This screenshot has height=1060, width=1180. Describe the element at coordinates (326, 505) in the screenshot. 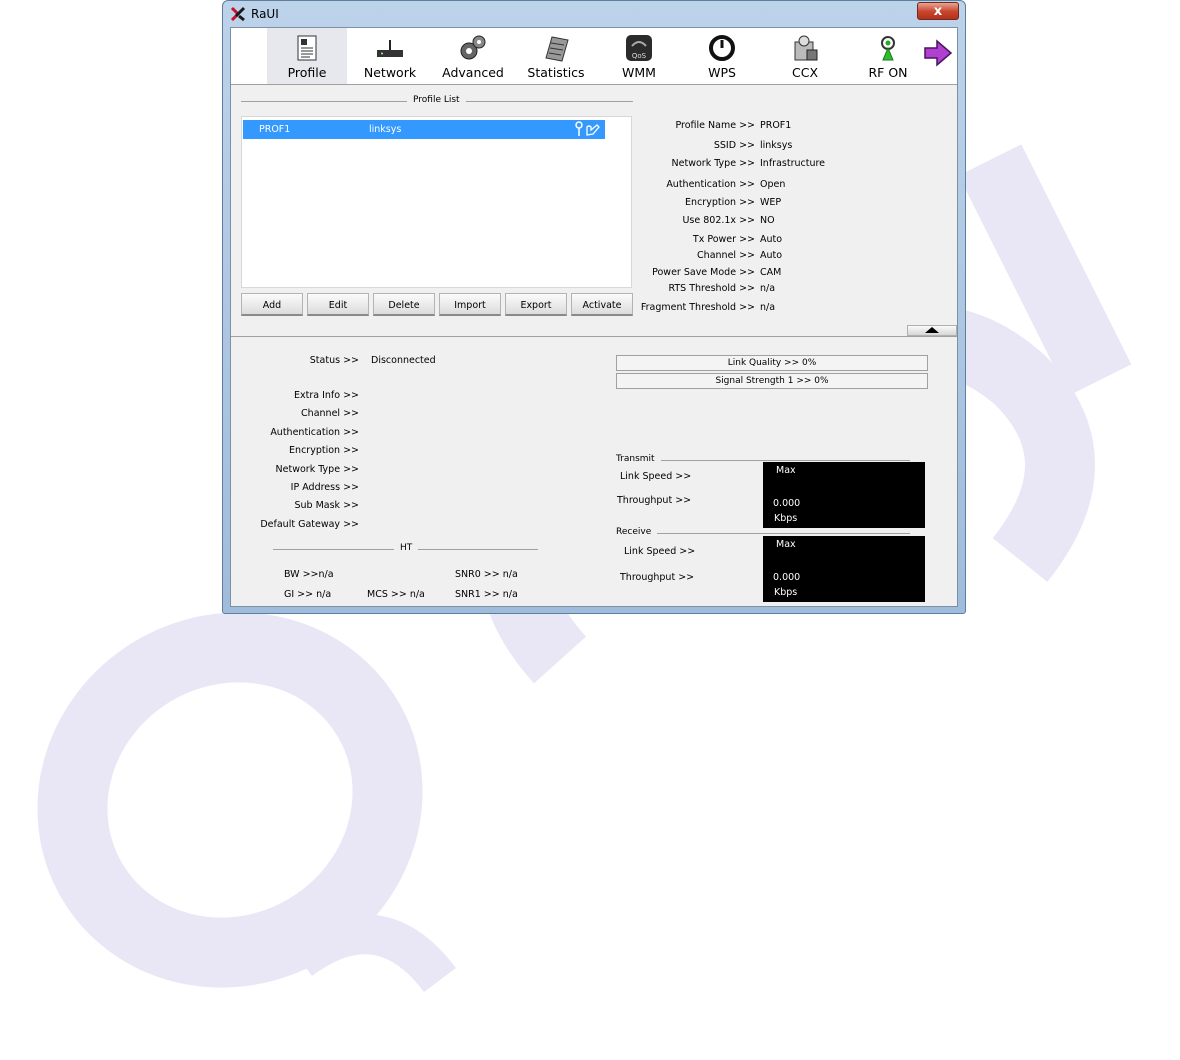

I see `status-field-sub-mask: Sub Mask >>` at that location.